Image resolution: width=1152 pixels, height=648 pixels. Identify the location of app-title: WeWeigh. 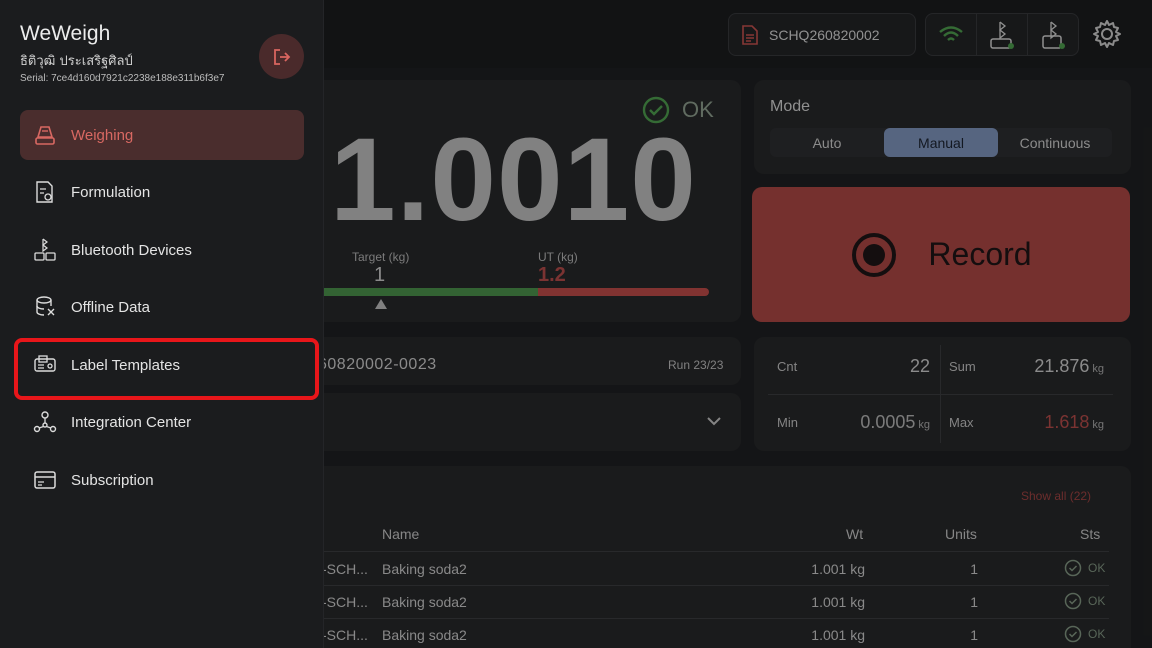
(65, 33).